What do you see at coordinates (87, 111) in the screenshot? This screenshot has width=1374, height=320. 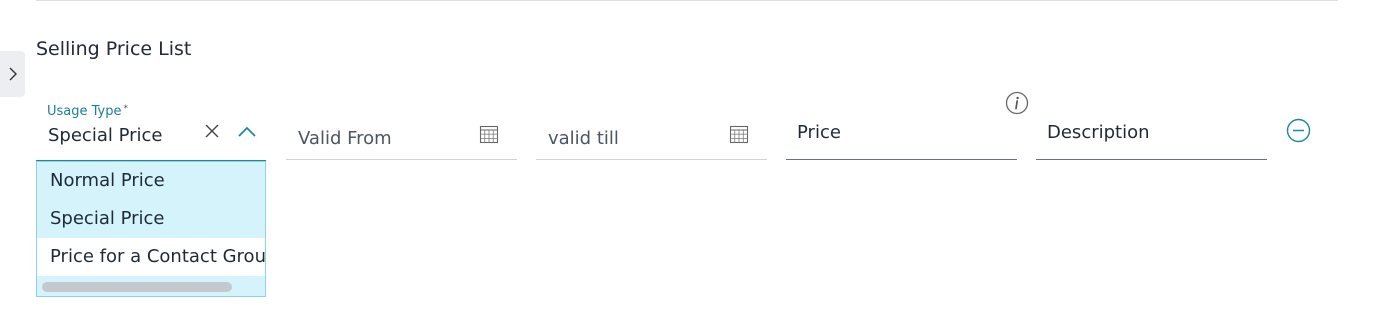 I see `usage-type-label: Usage Type *` at bounding box center [87, 111].